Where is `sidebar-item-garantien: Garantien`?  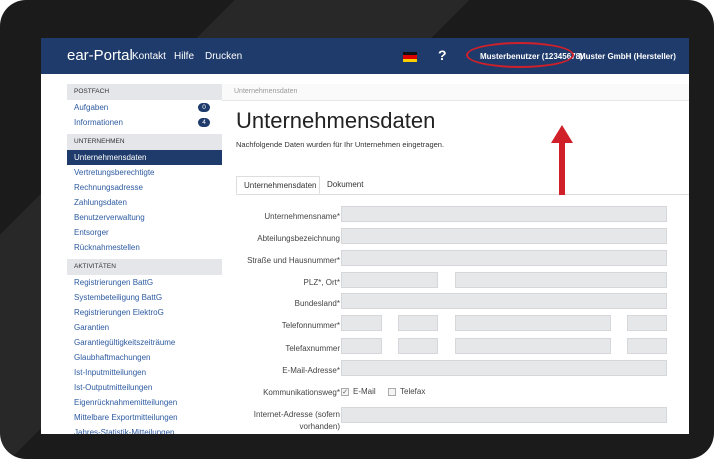 sidebar-item-garantien: Garantien is located at coordinates (144, 327).